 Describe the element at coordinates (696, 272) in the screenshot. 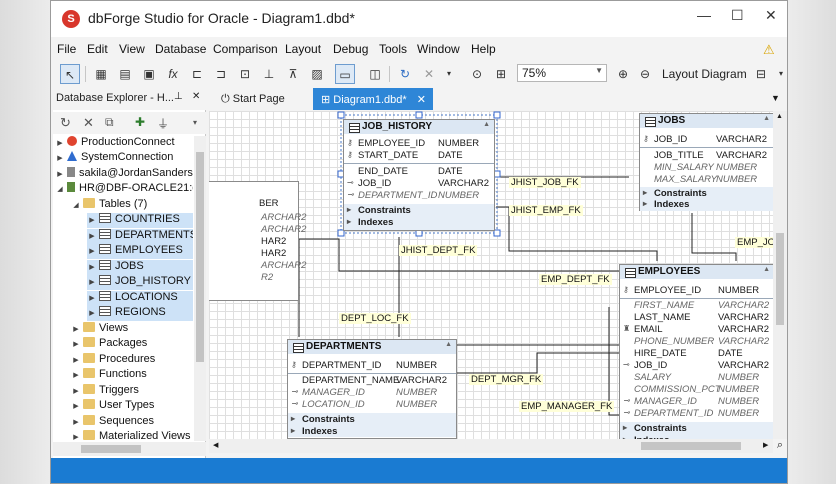

I see `entity-header: EMPLOYEES ▲` at that location.